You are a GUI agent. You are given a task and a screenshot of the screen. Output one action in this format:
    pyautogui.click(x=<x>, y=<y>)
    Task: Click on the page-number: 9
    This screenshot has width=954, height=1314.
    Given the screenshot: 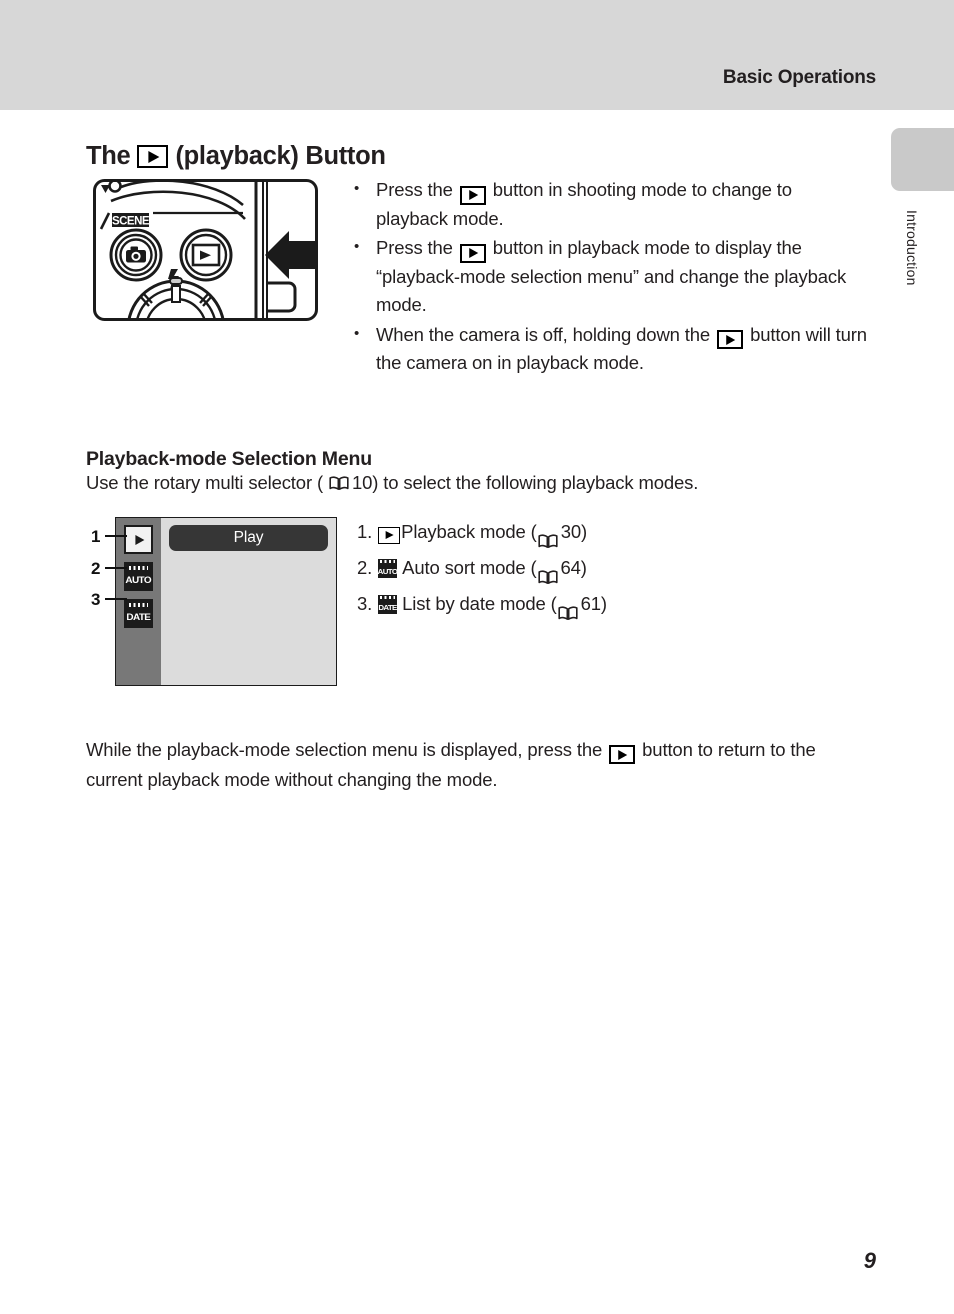 What is the action you would take?
    pyautogui.click(x=869, y=1260)
    